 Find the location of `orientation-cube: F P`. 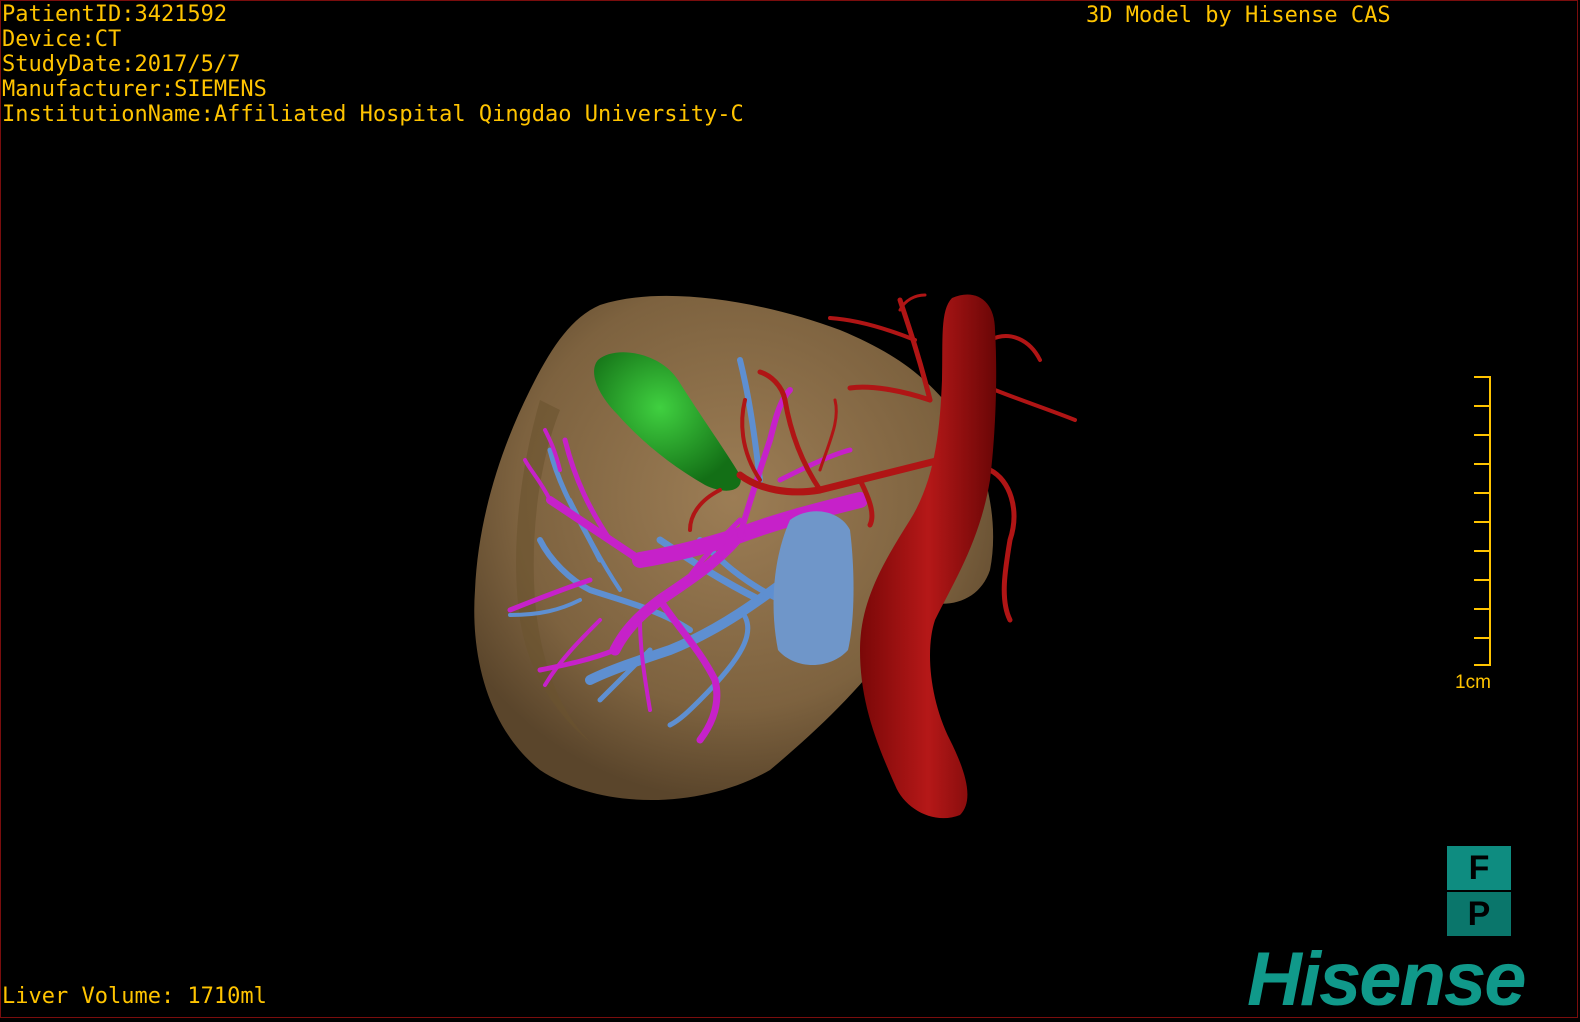

orientation-cube: F P is located at coordinates (1479, 891).